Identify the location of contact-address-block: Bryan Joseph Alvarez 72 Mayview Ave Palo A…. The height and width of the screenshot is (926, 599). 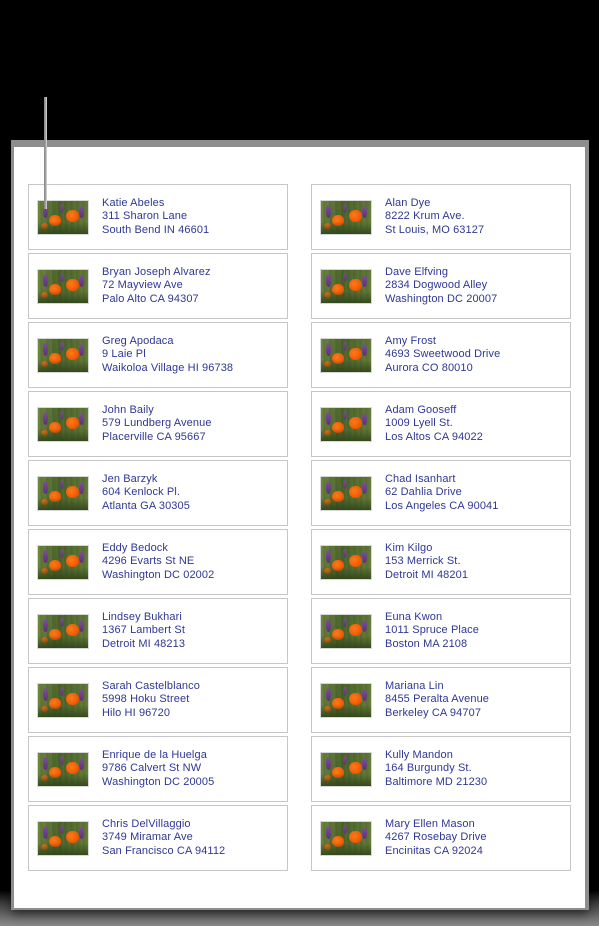
(156, 286).